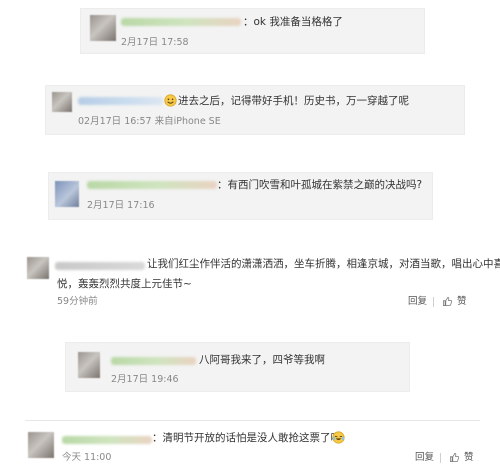  What do you see at coordinates (293, 101) in the screenshot?
I see `comment-text: 进去之后，记得带好手机！历史书，万一穿越了呢` at bounding box center [293, 101].